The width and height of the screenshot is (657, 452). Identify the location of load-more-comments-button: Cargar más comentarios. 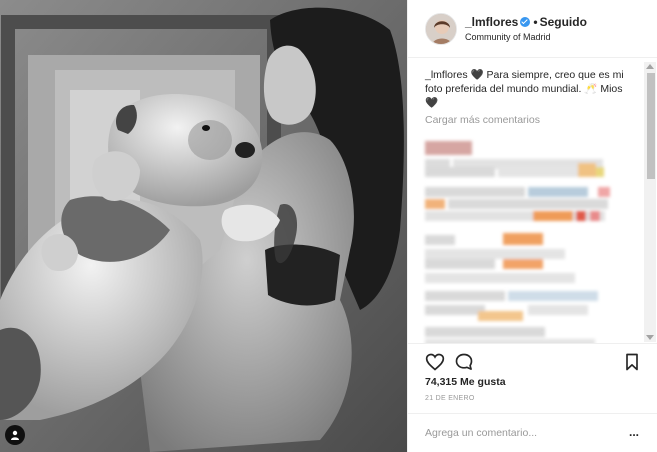
(482, 120).